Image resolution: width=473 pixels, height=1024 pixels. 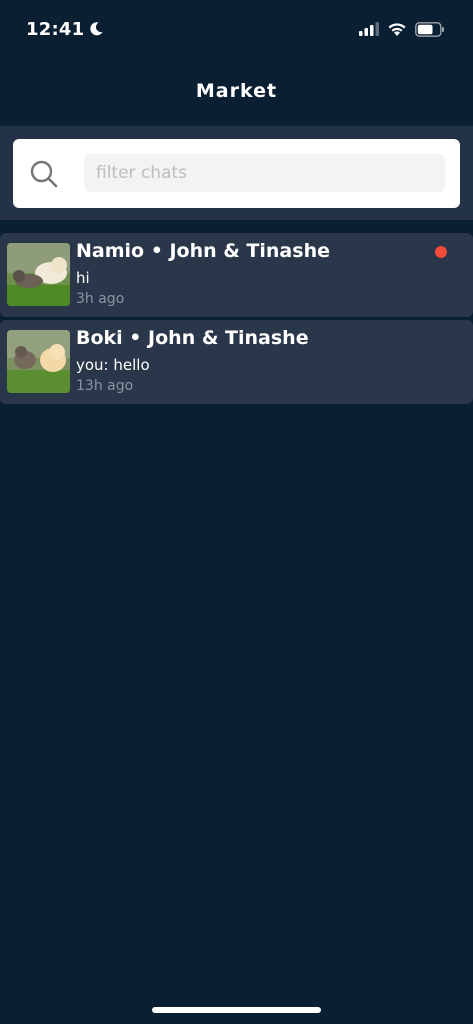 What do you see at coordinates (236, 1010) in the screenshot?
I see `home-indicator` at bounding box center [236, 1010].